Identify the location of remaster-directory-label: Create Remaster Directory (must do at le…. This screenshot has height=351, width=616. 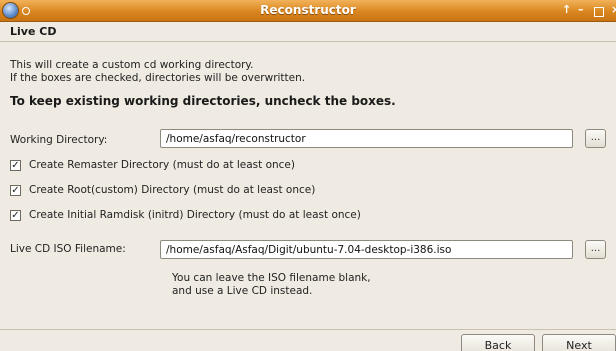
(162, 165).